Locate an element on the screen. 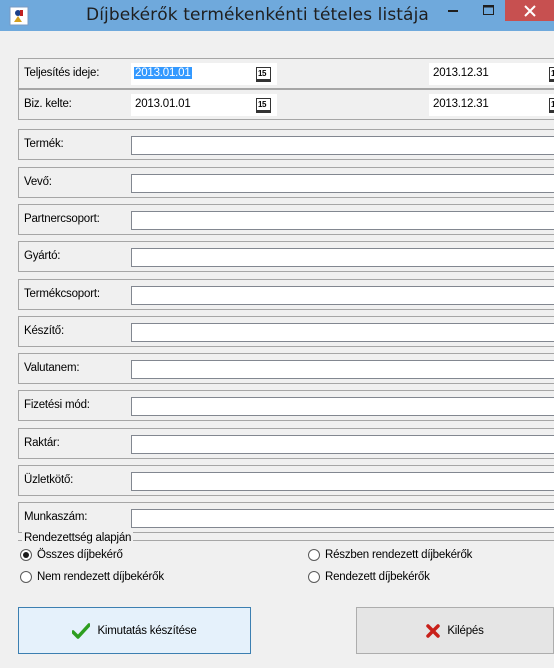 Image resolution: width=554 pixels, height=668 pixels. row-keszito: Készítő: is located at coordinates (286, 331).